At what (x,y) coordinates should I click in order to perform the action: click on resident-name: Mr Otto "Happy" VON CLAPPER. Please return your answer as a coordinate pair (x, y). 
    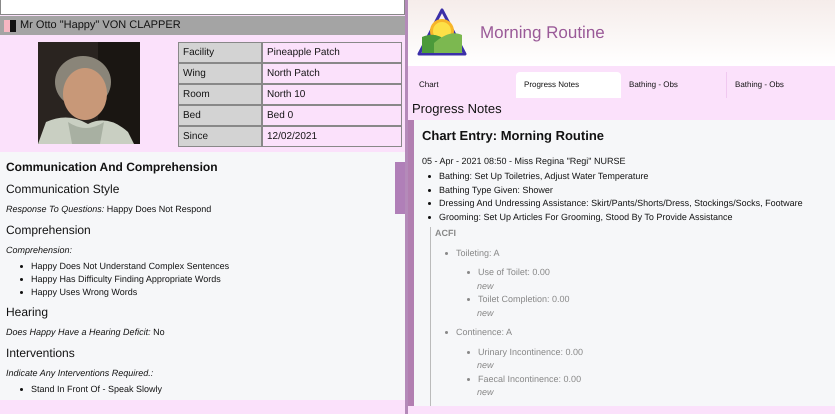
    Looking at the image, I should click on (100, 26).